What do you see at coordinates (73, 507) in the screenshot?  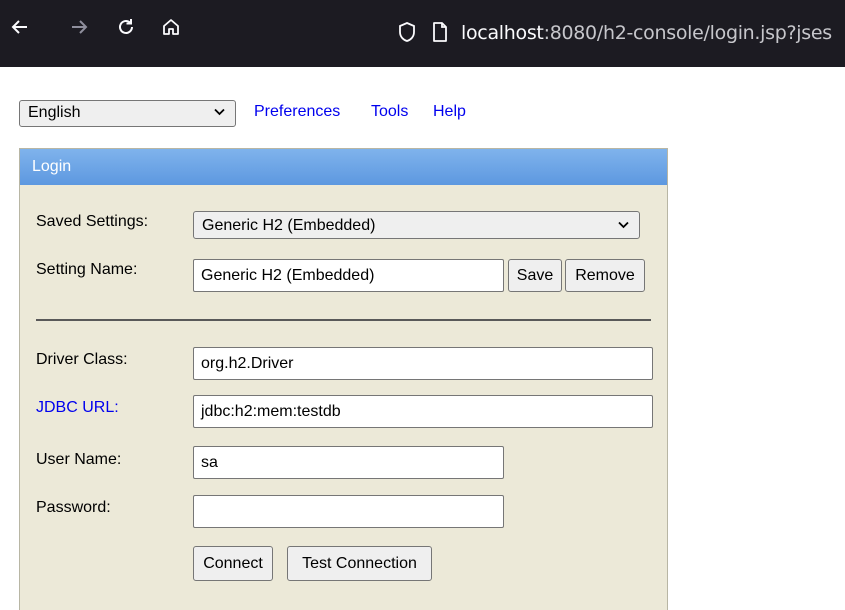 I see `password-label: Password:` at bounding box center [73, 507].